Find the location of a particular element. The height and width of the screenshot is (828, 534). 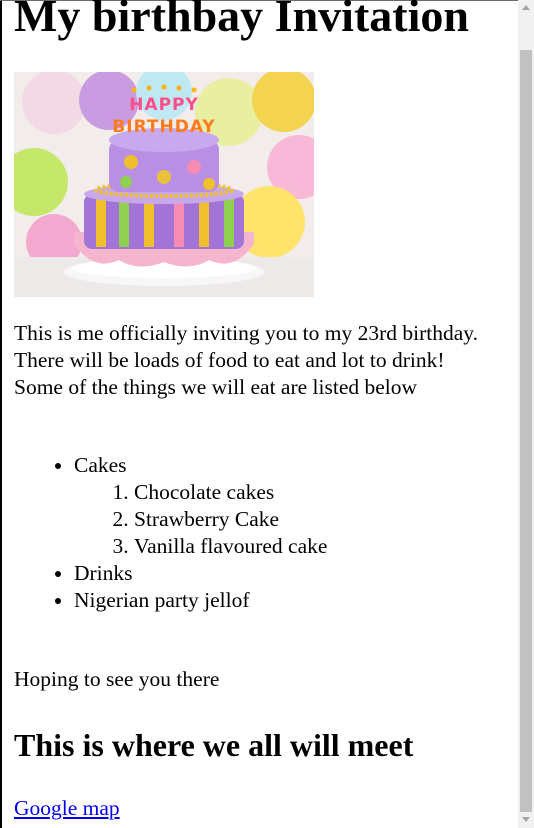

scrollbar-thumb is located at coordinates (526, 431).